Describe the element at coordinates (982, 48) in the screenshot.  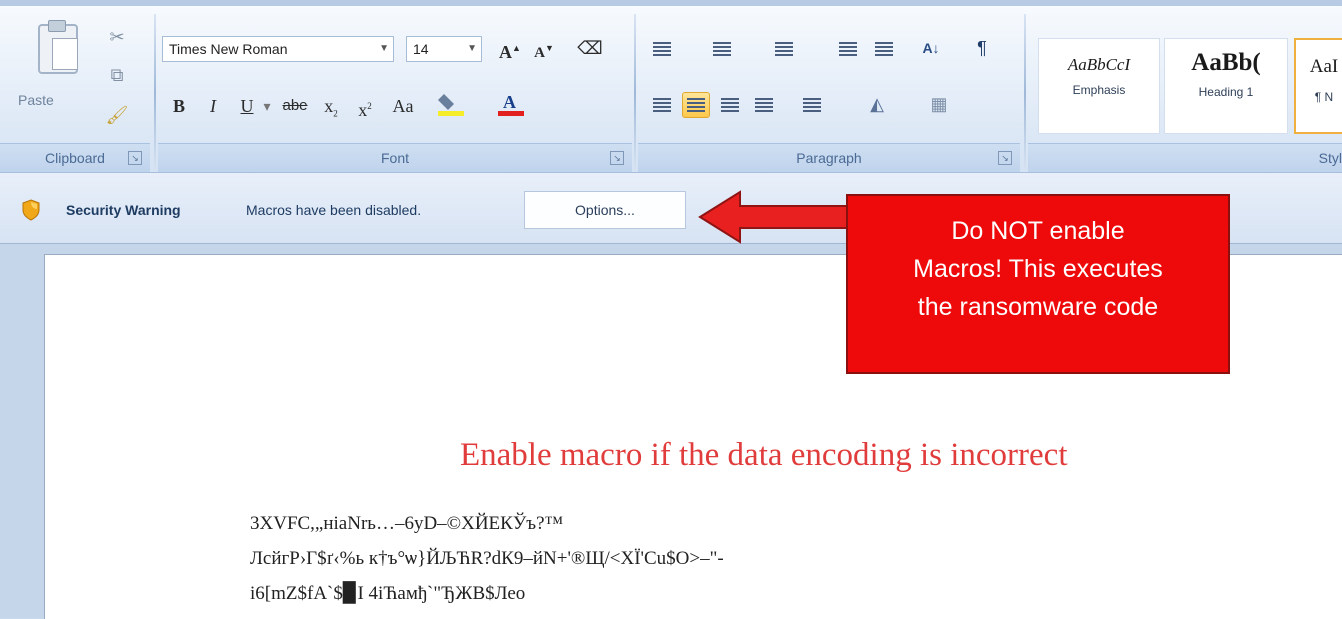
I see `show-formatting-button: ¶` at that location.